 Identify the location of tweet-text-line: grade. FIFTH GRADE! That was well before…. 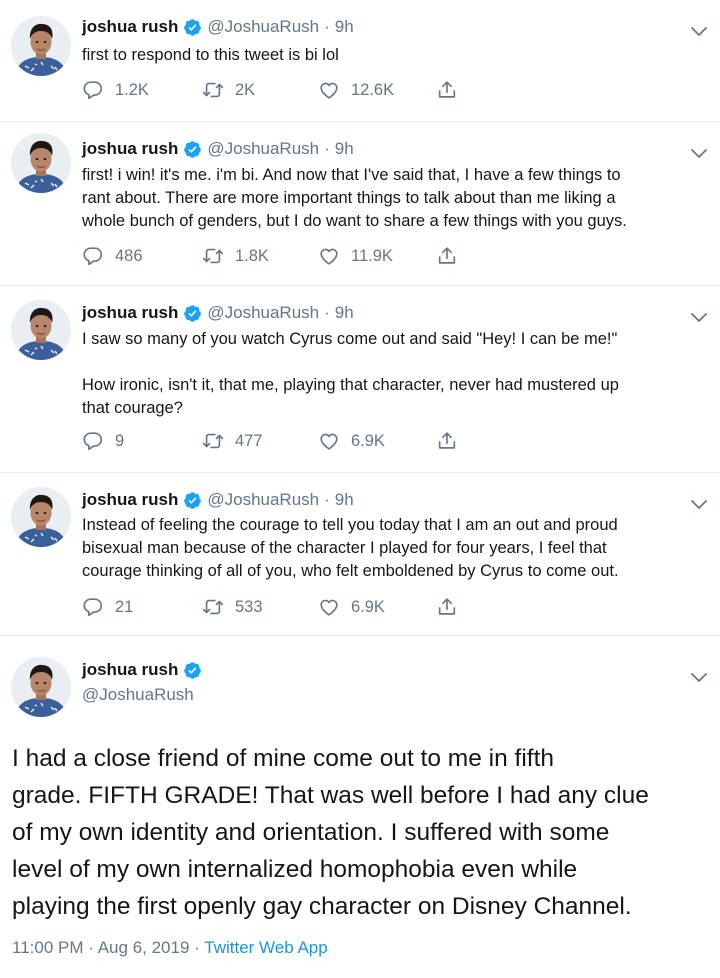
(330, 795).